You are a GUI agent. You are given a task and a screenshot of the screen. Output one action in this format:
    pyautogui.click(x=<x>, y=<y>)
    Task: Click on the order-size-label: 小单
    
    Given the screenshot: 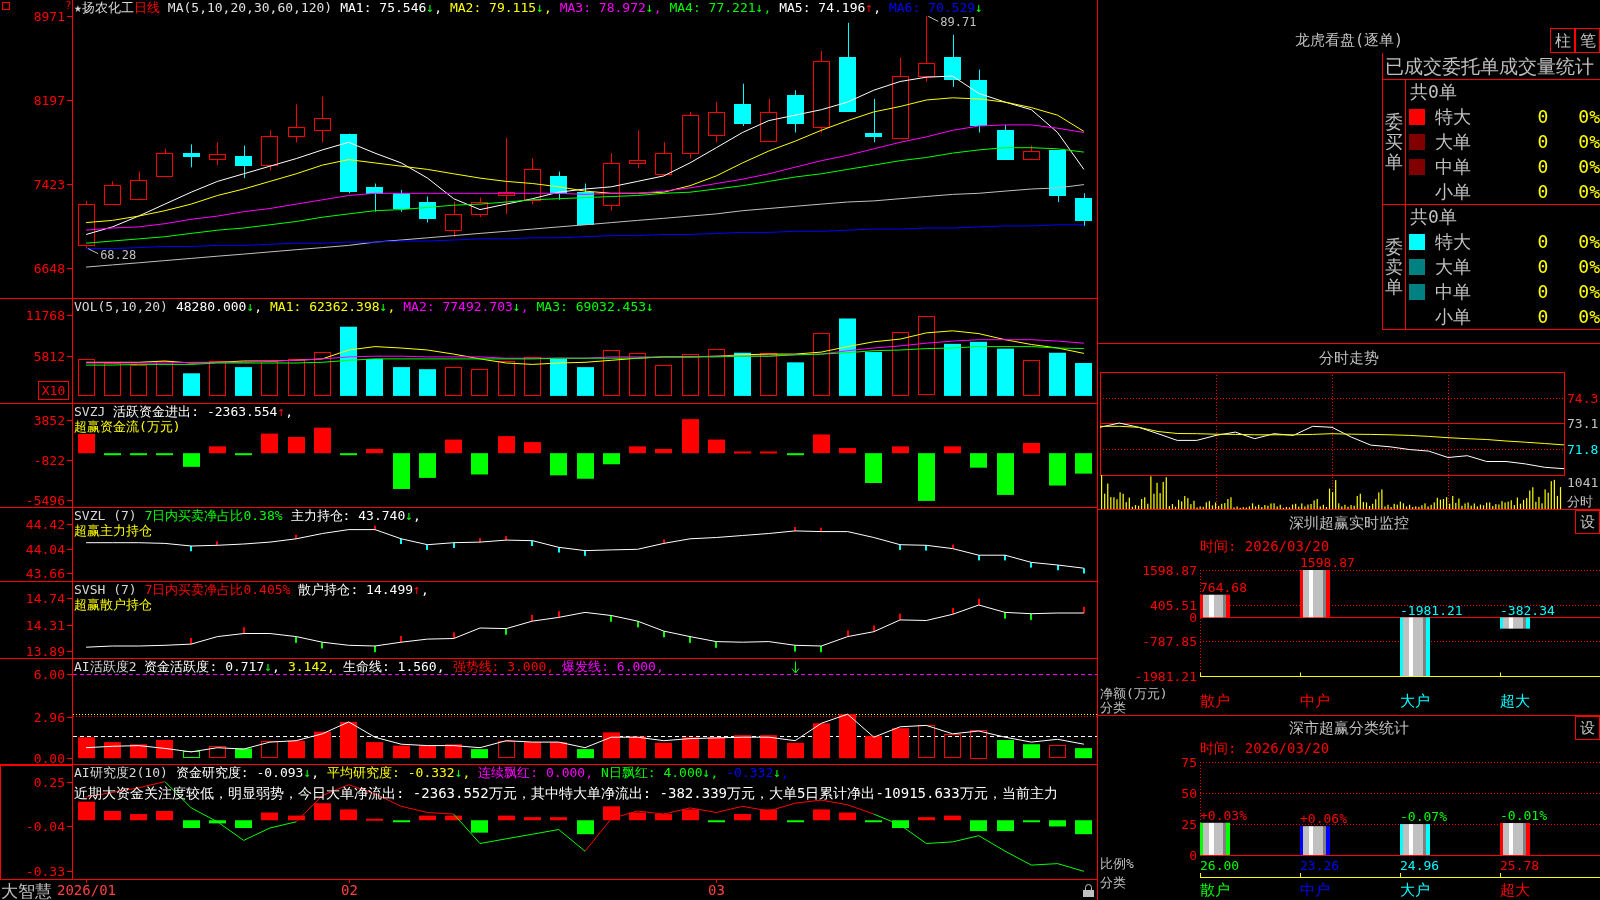 What is the action you would take?
    pyautogui.click(x=1452, y=316)
    